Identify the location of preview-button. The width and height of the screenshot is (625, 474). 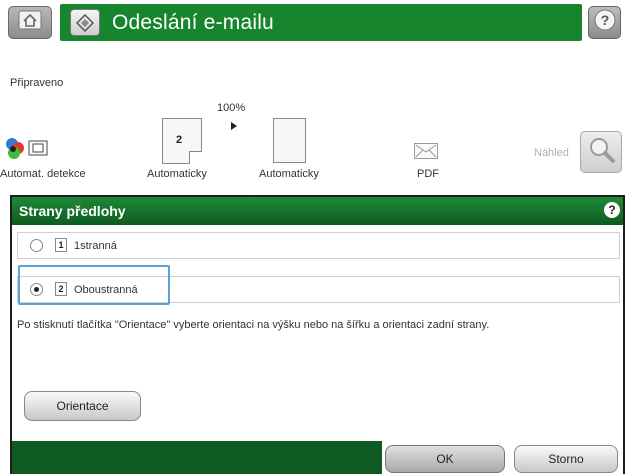
(601, 152).